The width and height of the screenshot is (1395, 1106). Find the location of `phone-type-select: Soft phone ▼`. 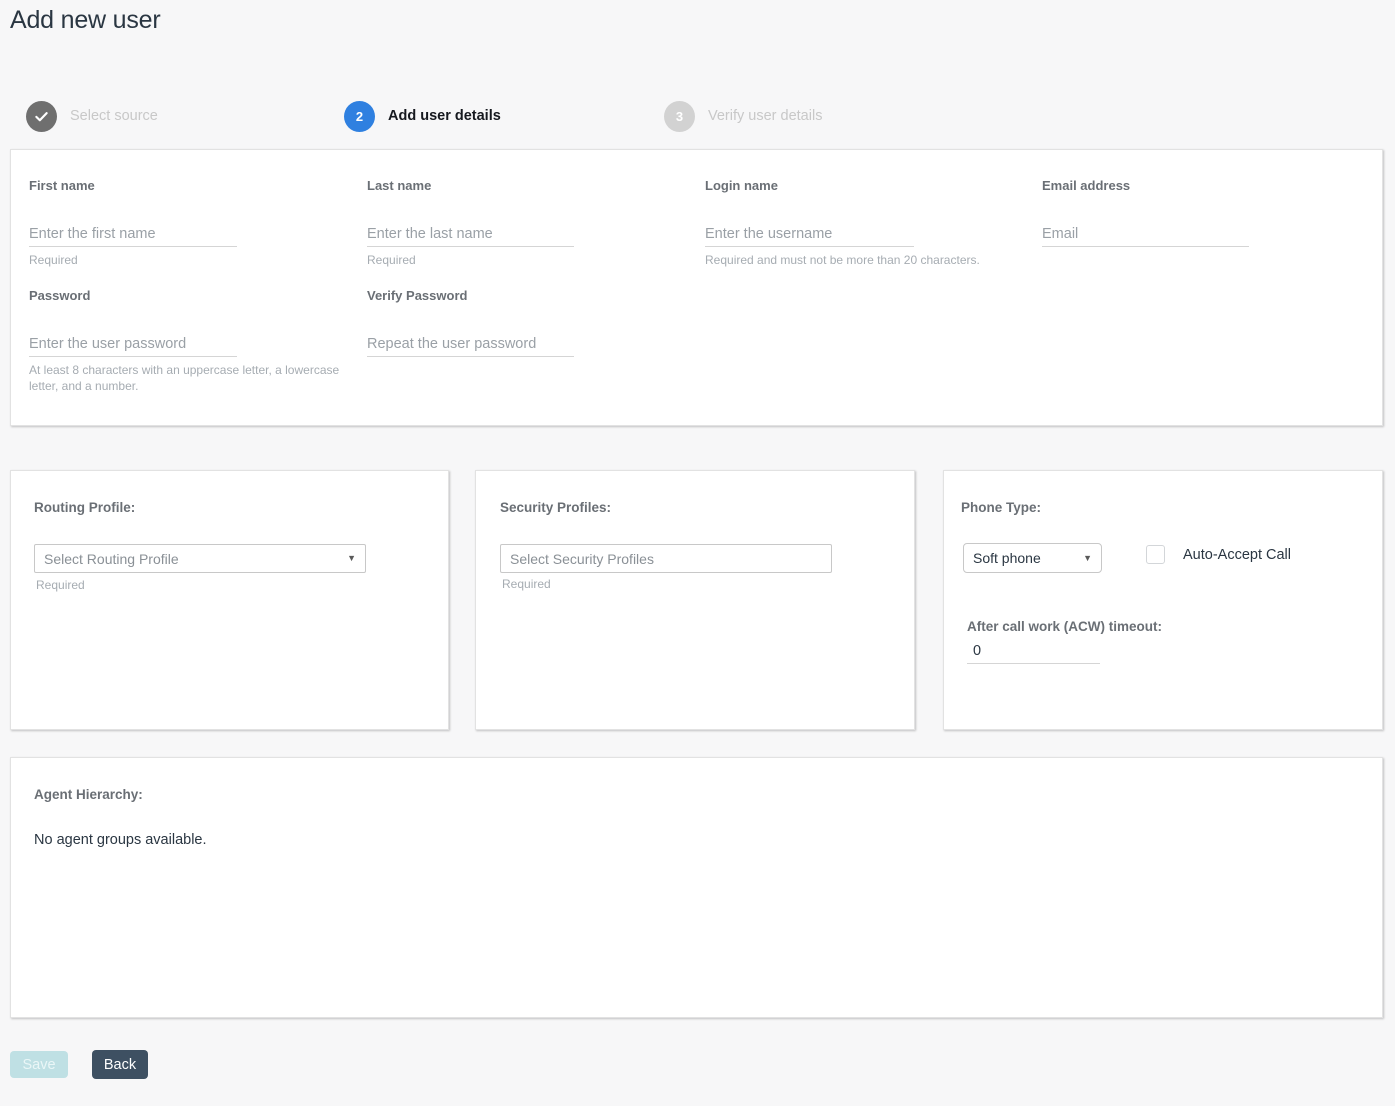

phone-type-select: Soft phone ▼ is located at coordinates (1032, 558).